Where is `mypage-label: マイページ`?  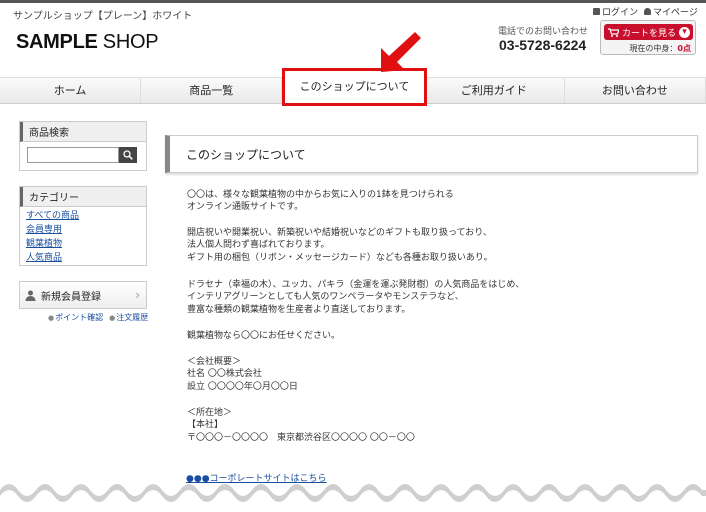 mypage-label: マイページ is located at coordinates (675, 13).